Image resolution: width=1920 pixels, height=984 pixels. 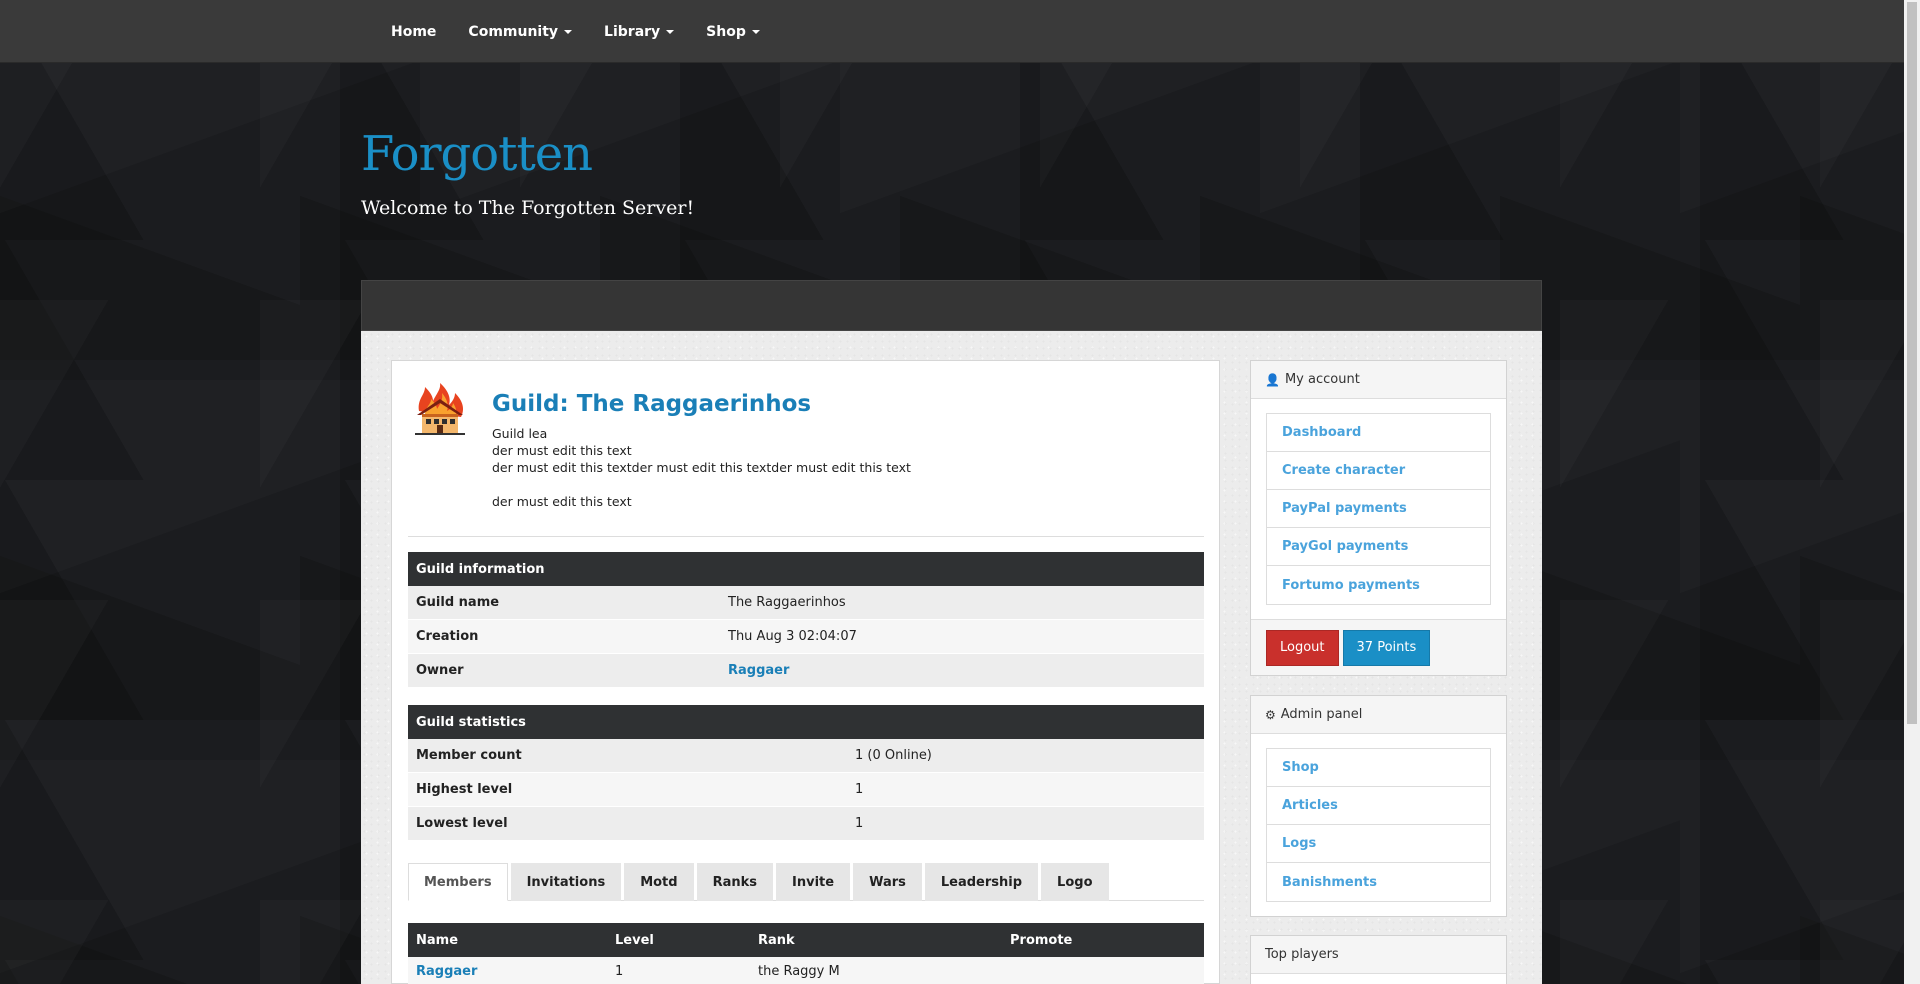 What do you see at coordinates (981, 882) in the screenshot?
I see `tab-leadership: Leadership` at bounding box center [981, 882].